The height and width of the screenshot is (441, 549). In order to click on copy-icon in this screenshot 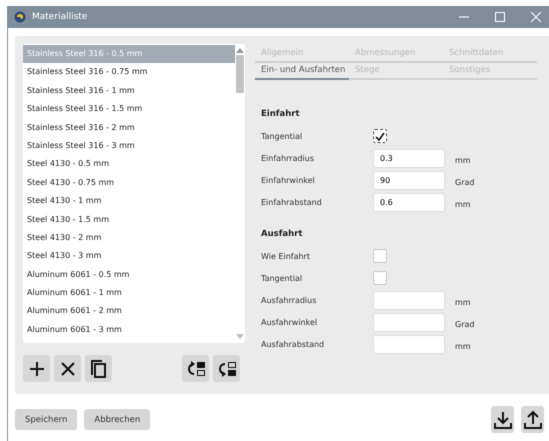, I will do `click(99, 368)`.